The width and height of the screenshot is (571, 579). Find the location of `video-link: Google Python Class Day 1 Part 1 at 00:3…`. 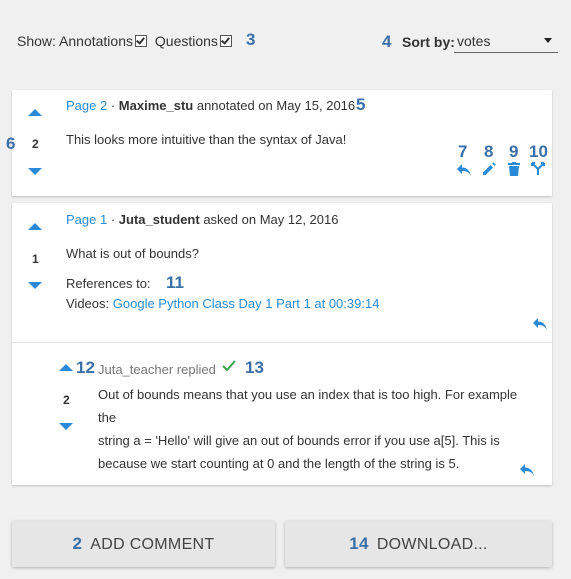

video-link: Google Python Class Day 1 Part 1 at 00:3… is located at coordinates (246, 303).